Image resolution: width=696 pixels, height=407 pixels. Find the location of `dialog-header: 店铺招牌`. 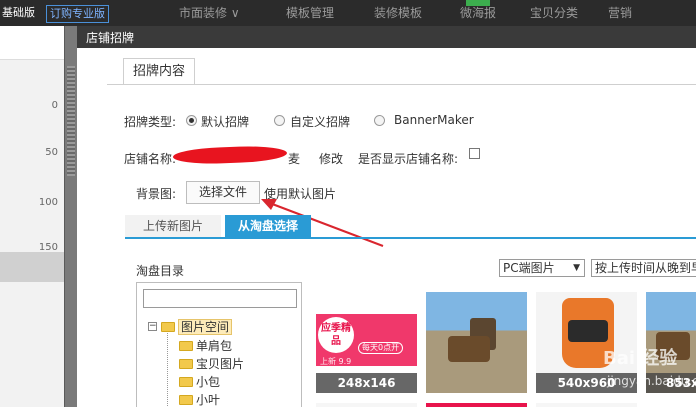

dialog-header: 店铺招牌 is located at coordinates (386, 37).